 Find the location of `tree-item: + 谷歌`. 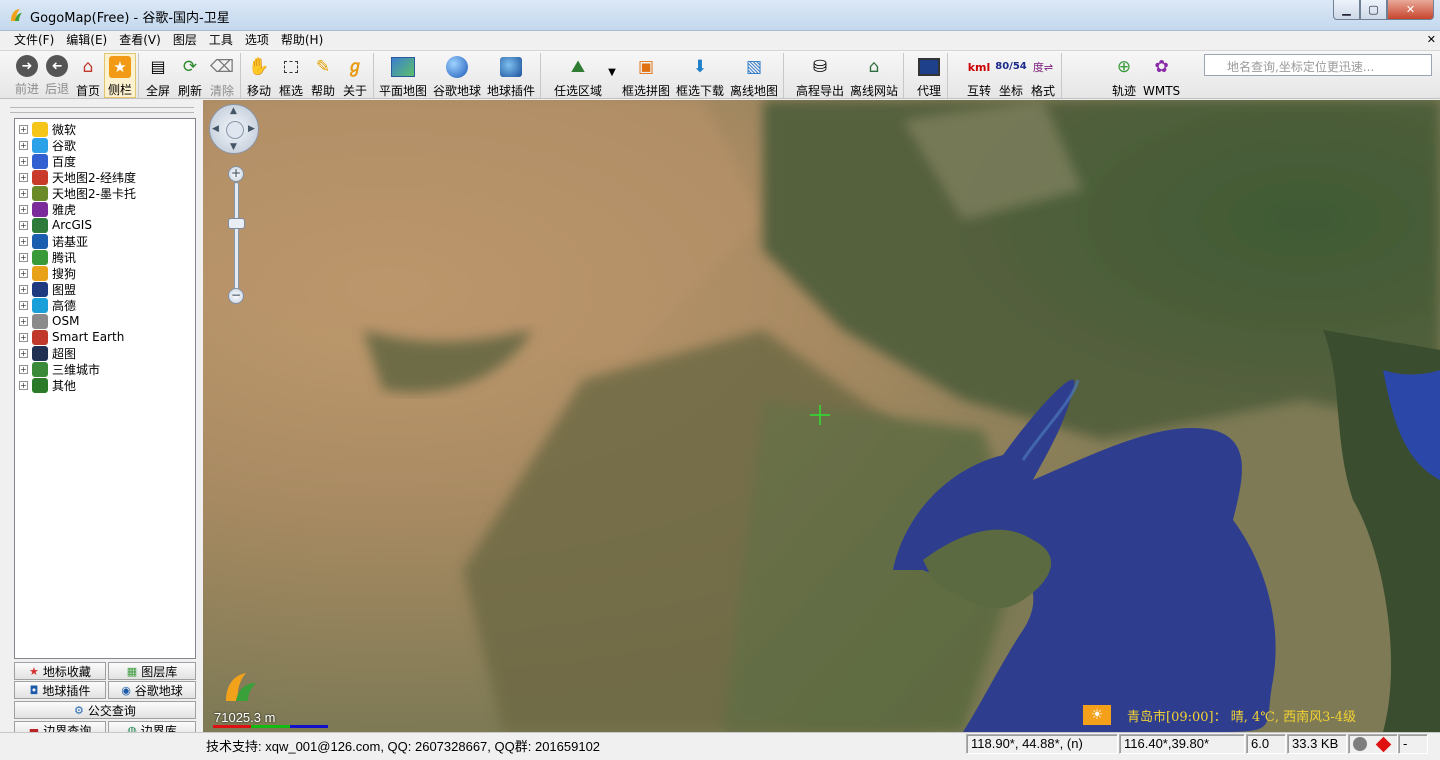

tree-item: + 谷歌 is located at coordinates (105, 145).